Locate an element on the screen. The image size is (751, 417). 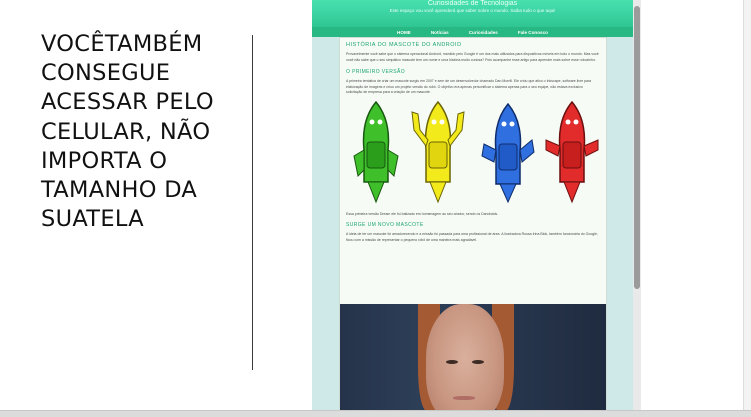
slide-line-1: VOCÊTAMBÉM is located at coordinates (122, 44).